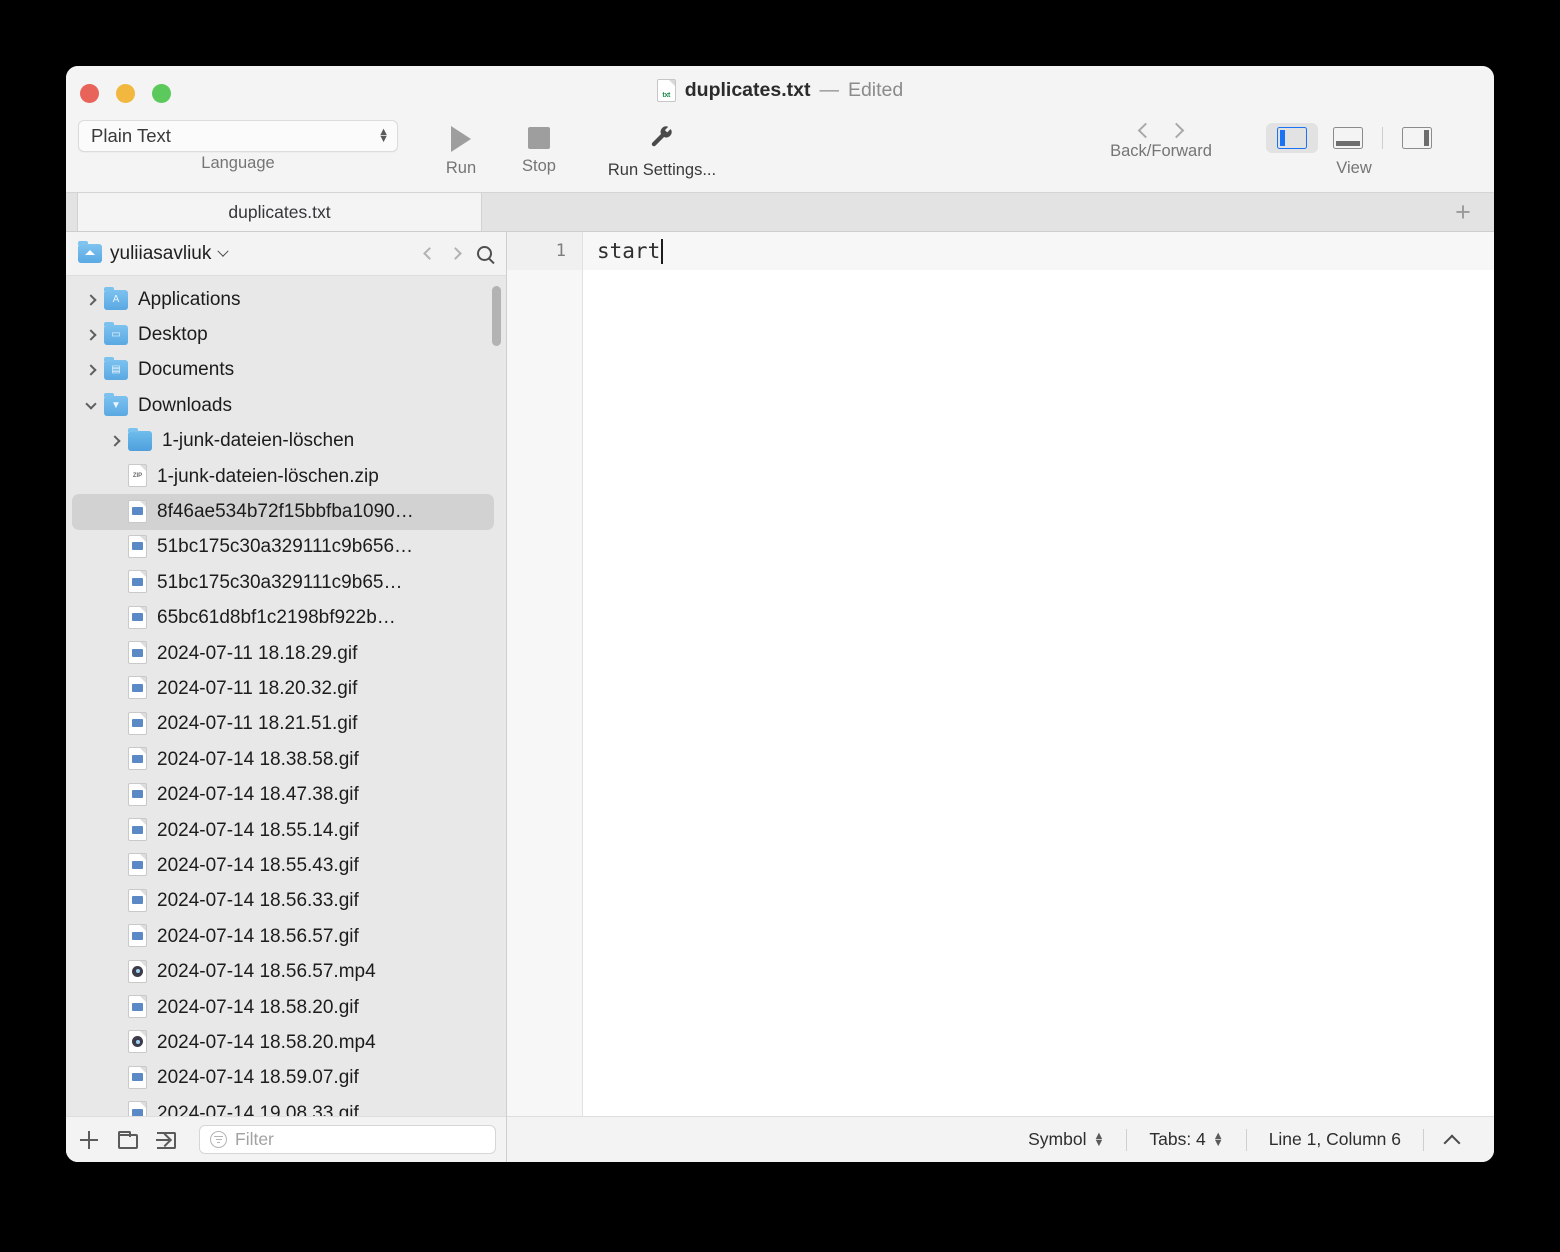 This screenshot has height=1252, width=1560. What do you see at coordinates (1066, 1139) in the screenshot?
I see `symbol-selector: Symbol ▲ ▼` at bounding box center [1066, 1139].